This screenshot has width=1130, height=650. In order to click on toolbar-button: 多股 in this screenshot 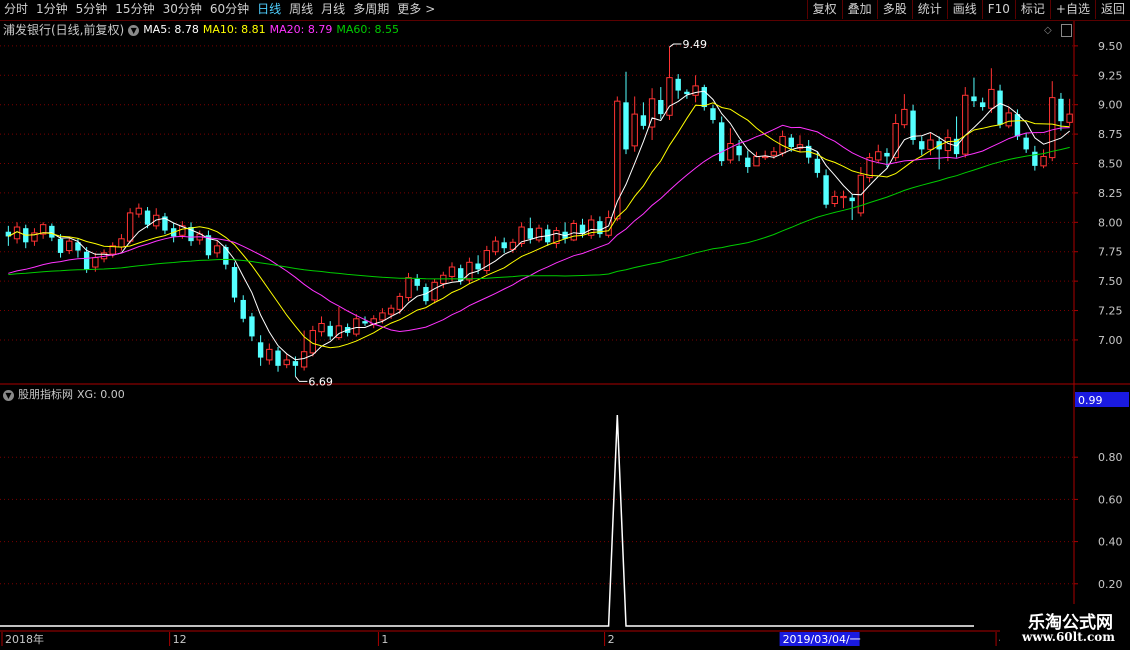, I will do `click(894, 9)`.